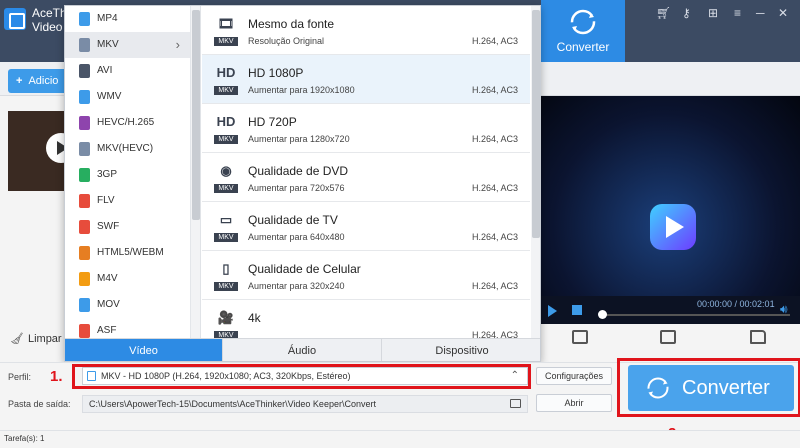 The height and width of the screenshot is (448, 800). I want to click on format-item: AVI, so click(127, 71).